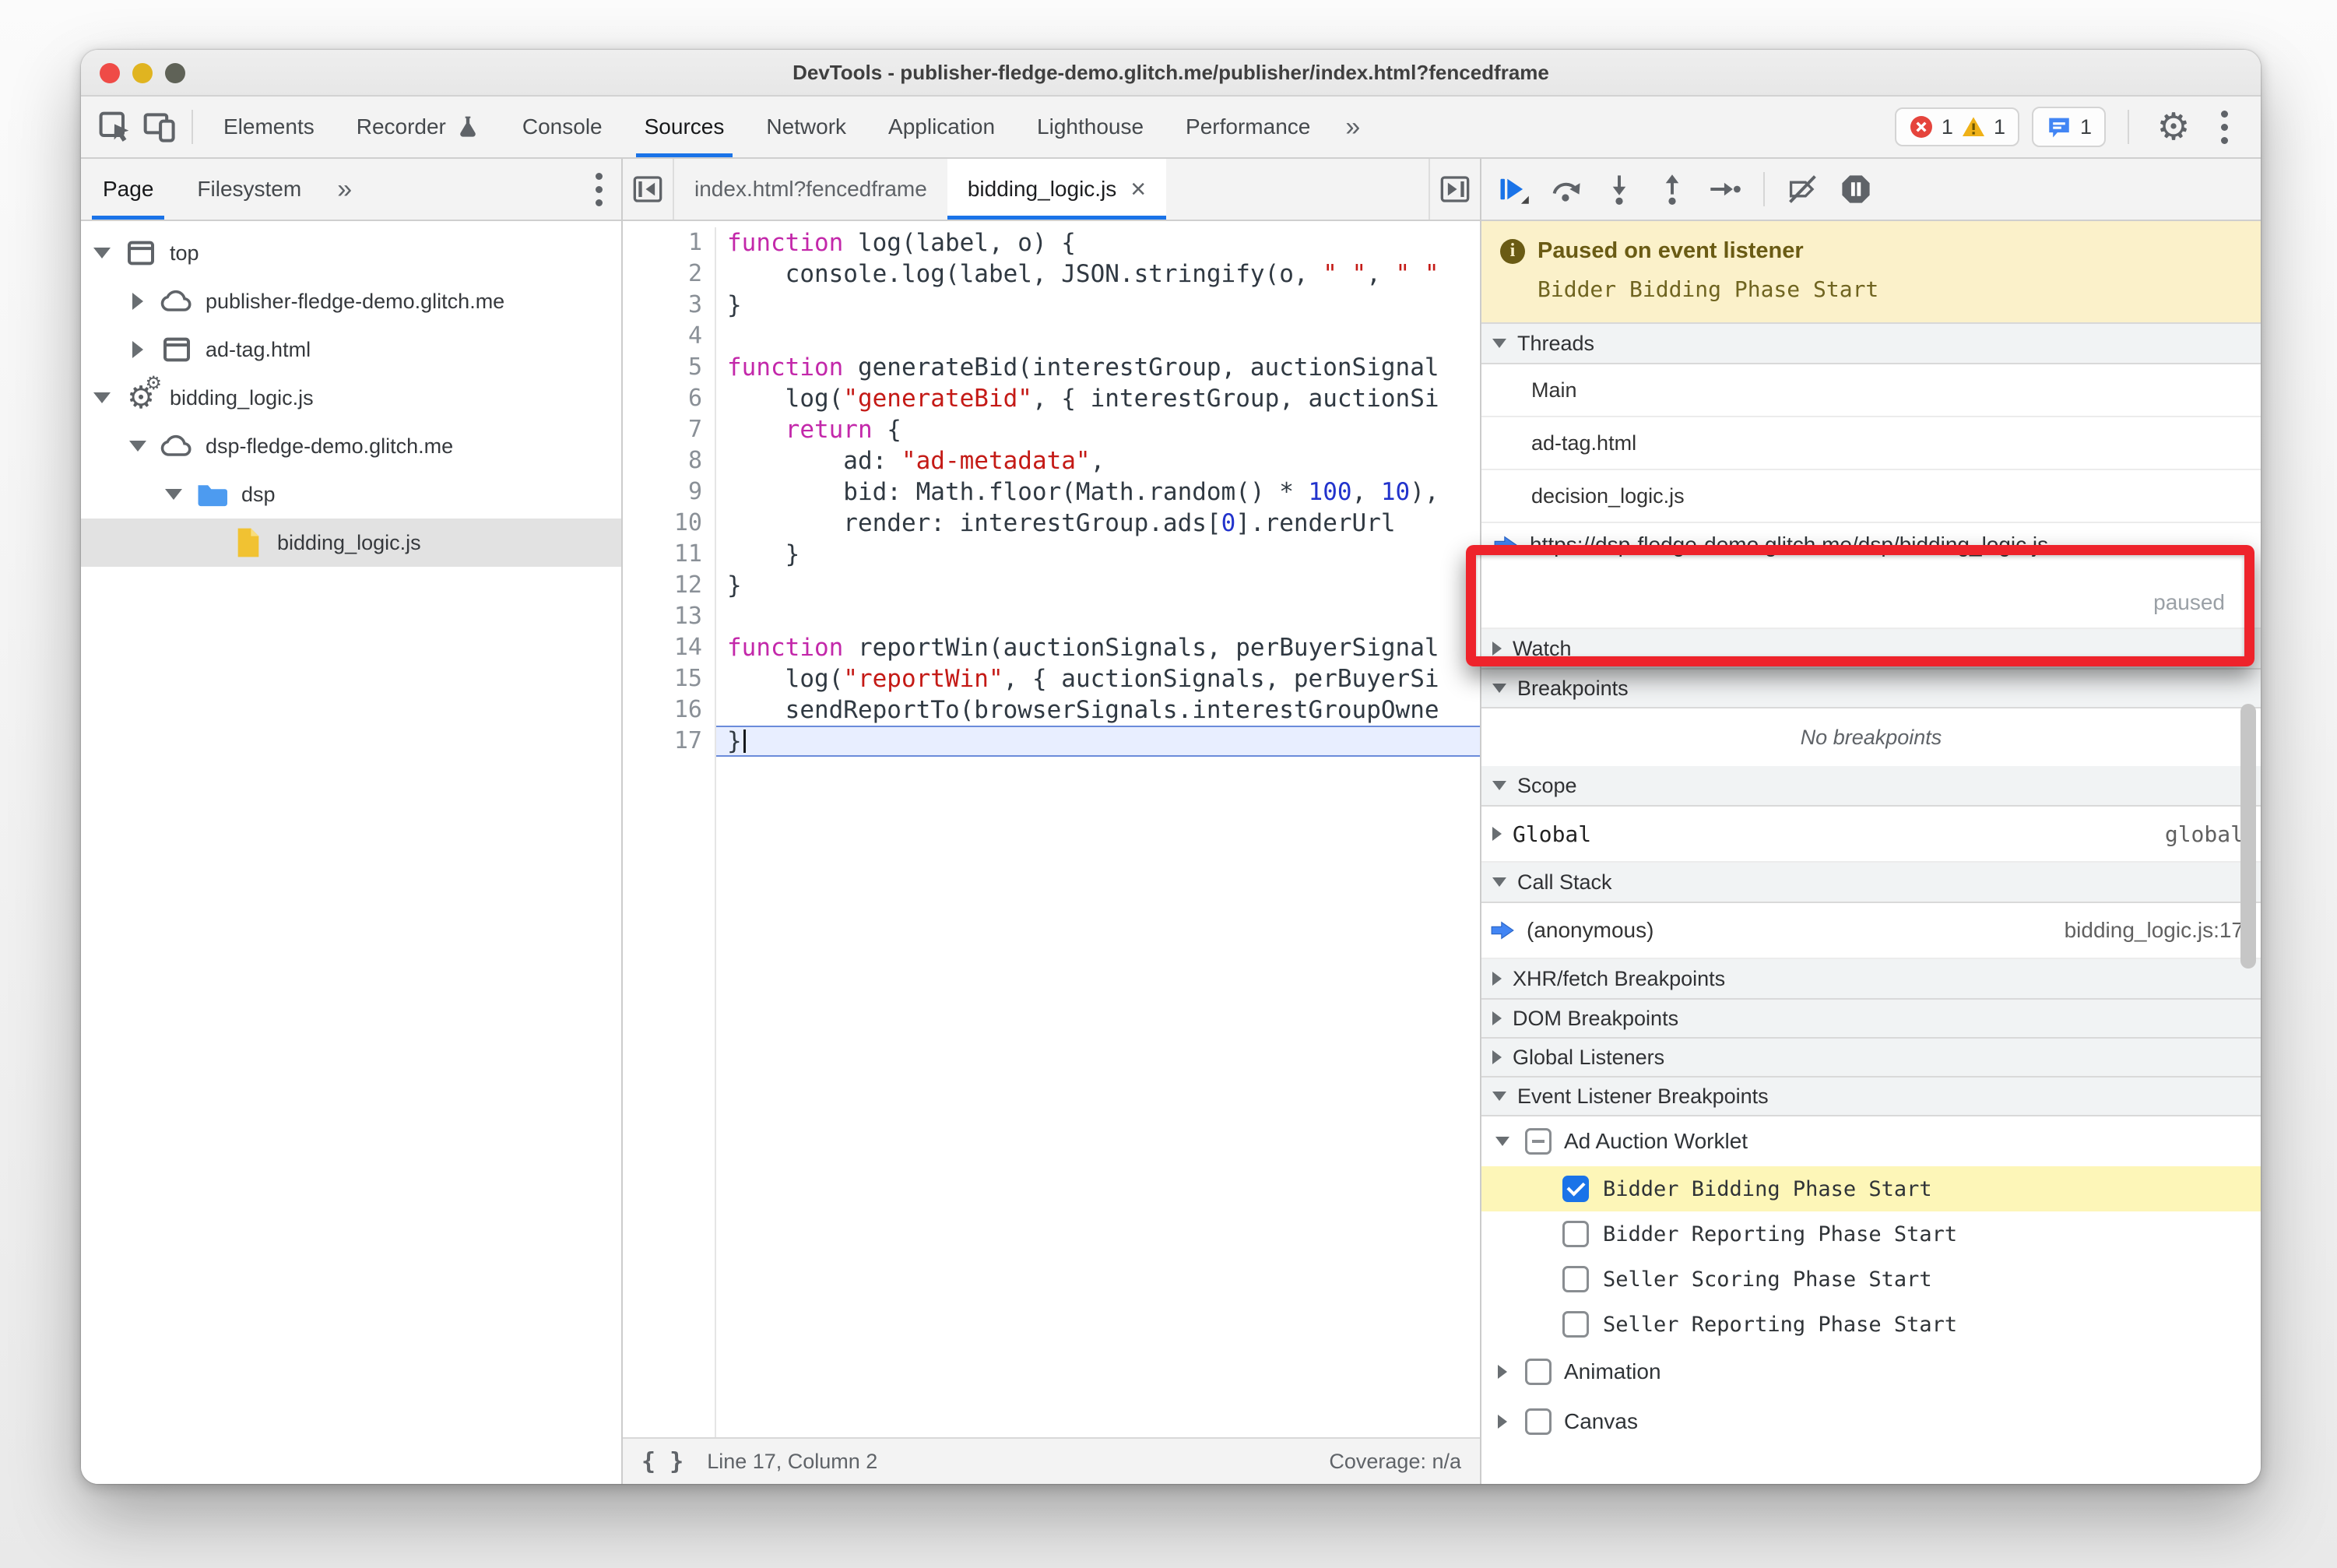  I want to click on tab-page: Page, so click(128, 189).